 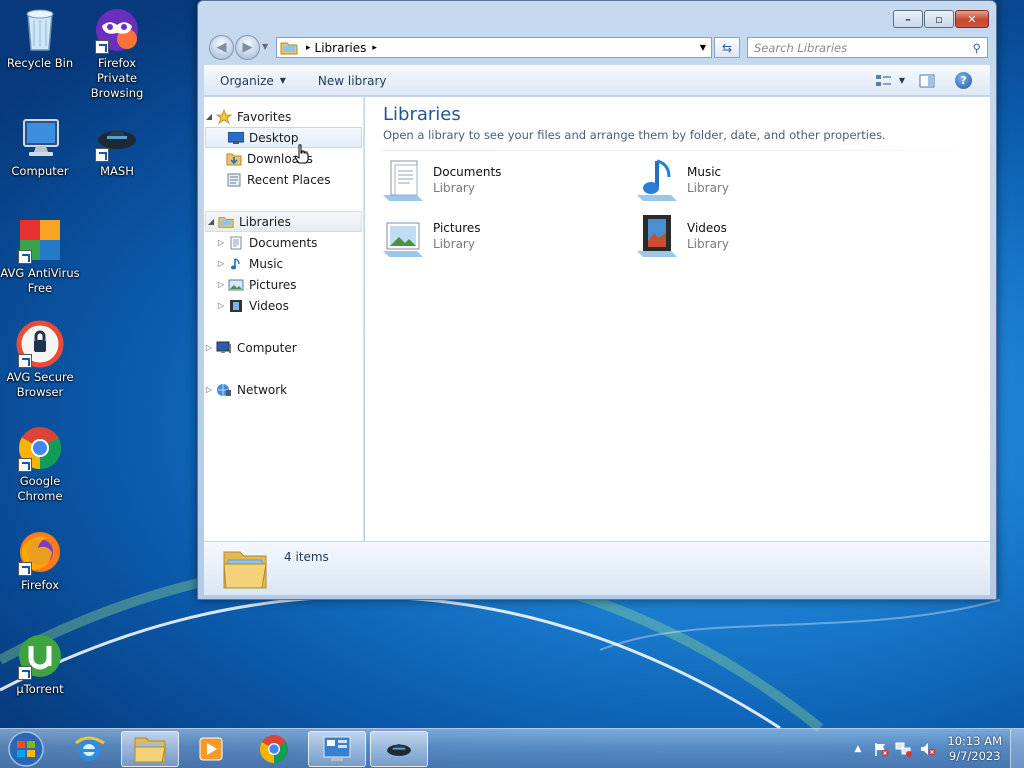 I want to click on nav-favorites: ◢ Favorites, so click(x=283, y=116).